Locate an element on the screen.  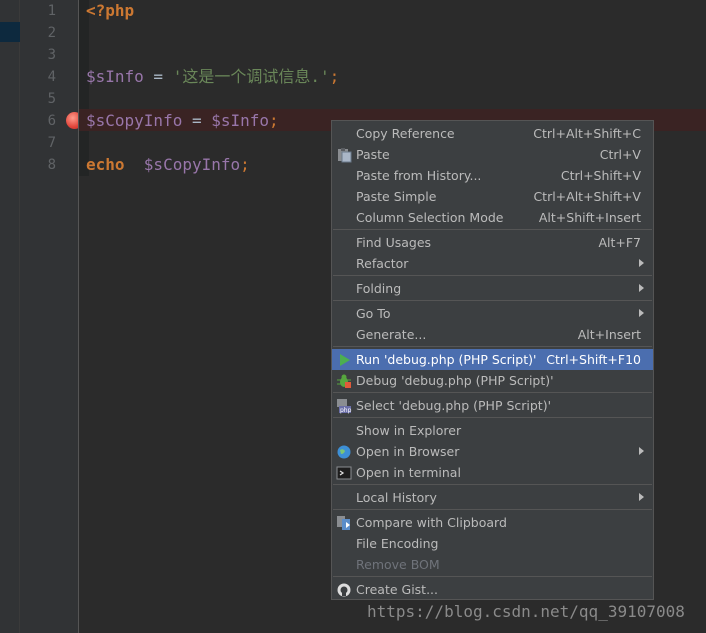
line-gutter: 1 2 3 4 5 6 7 8 is located at coordinates (51, 316).